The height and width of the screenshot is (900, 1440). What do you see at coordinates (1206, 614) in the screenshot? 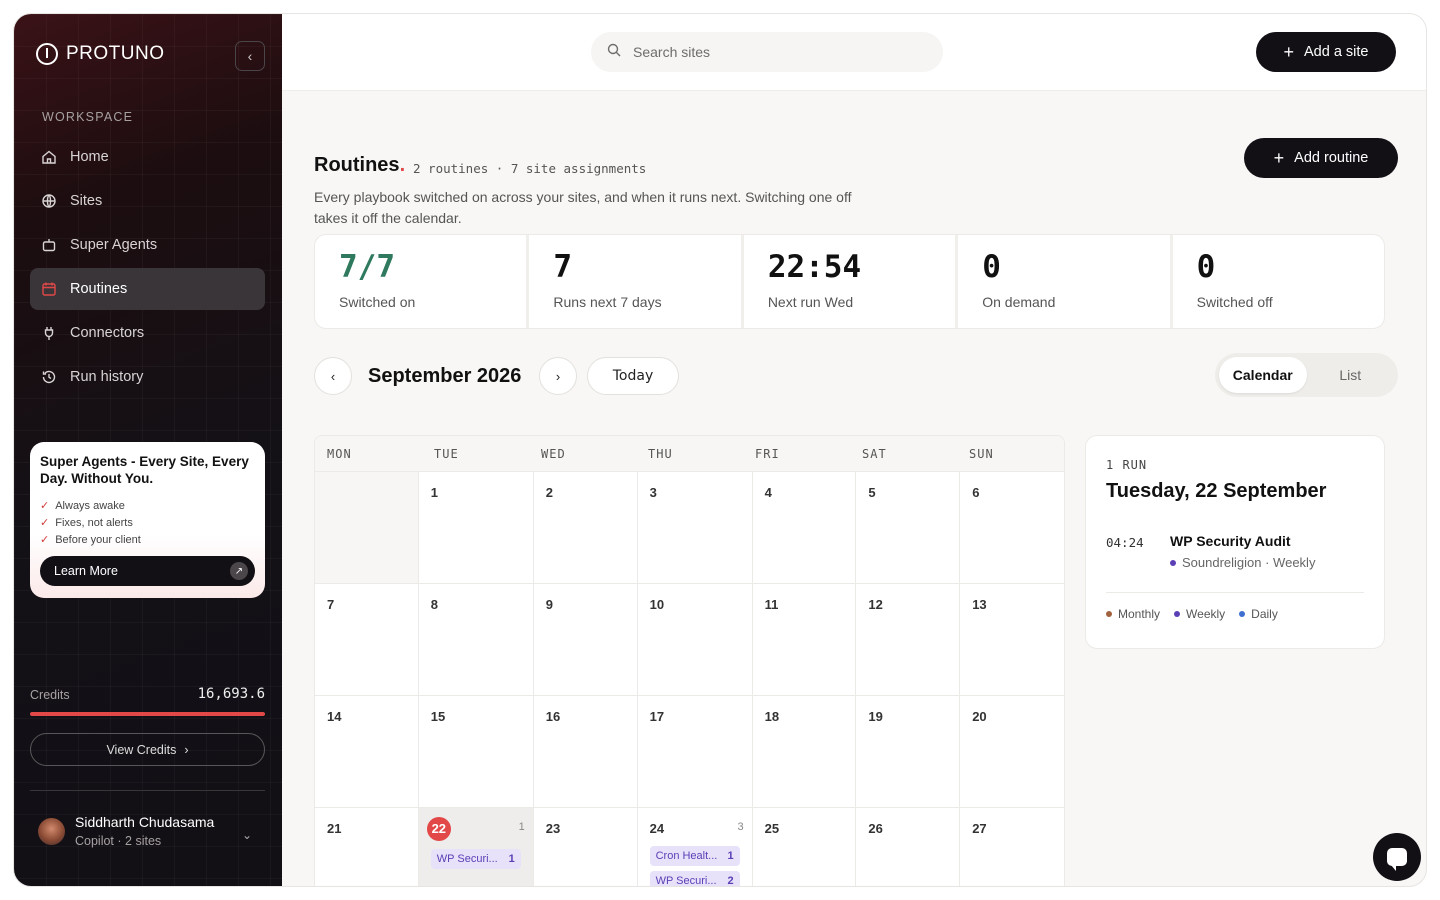
I see `legend-label: Weekly` at bounding box center [1206, 614].